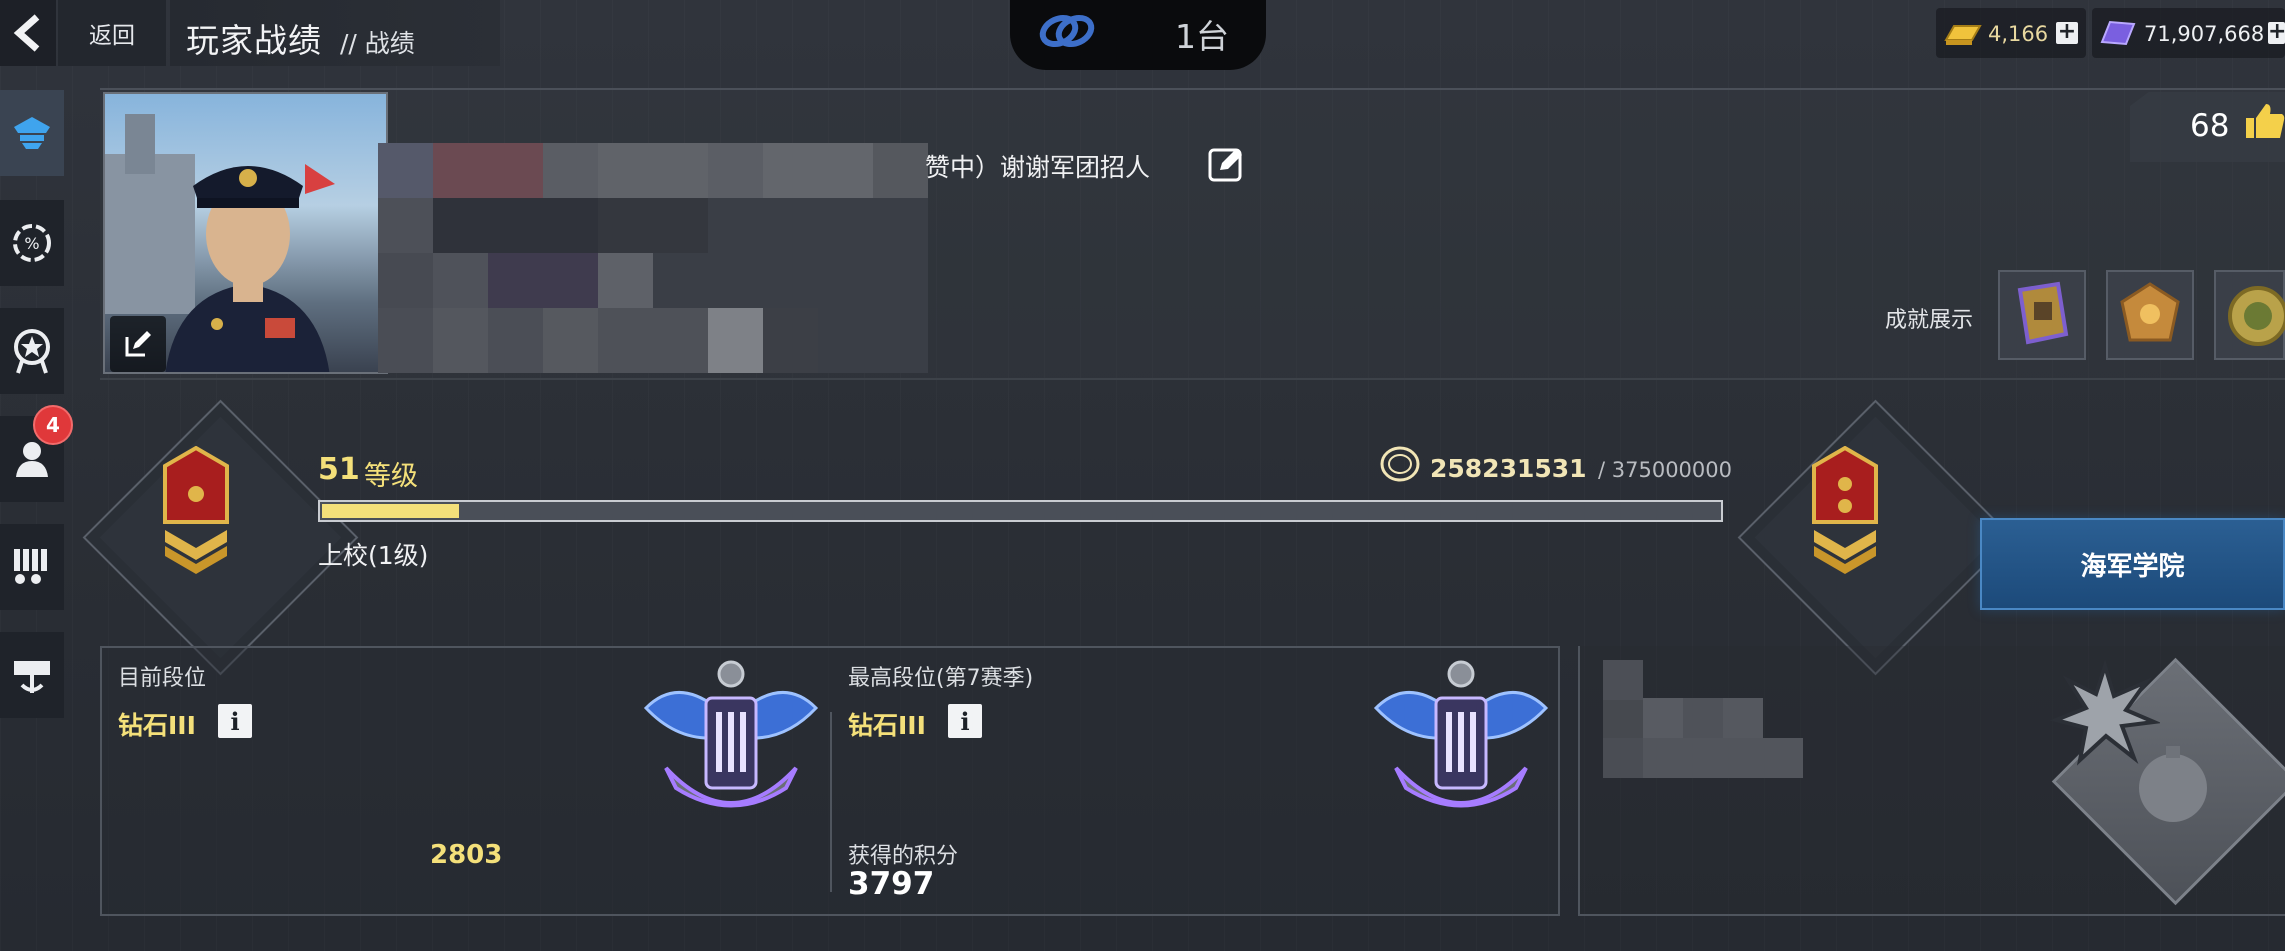  I want to click on bomb-icon, so click(2173, 784).